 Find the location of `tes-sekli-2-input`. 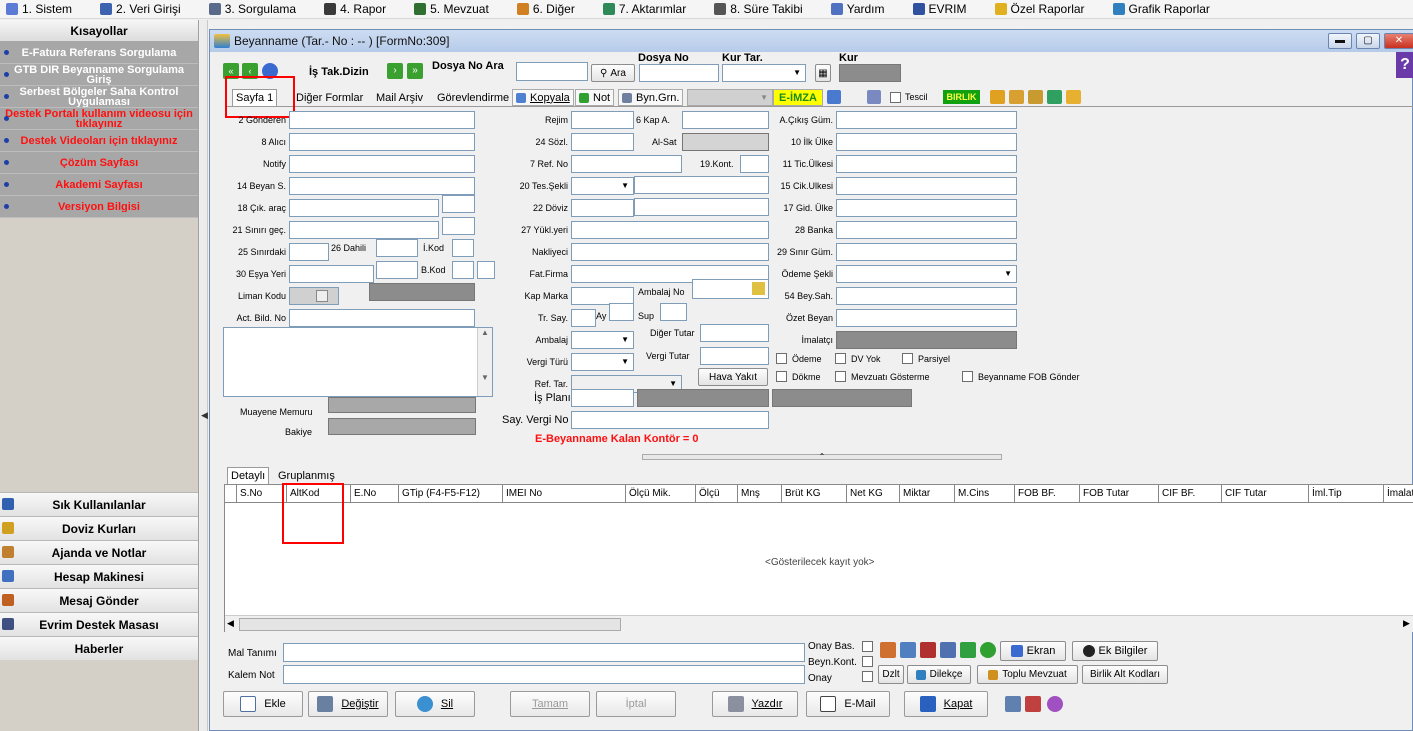

tes-sekli-2-input is located at coordinates (701, 185).